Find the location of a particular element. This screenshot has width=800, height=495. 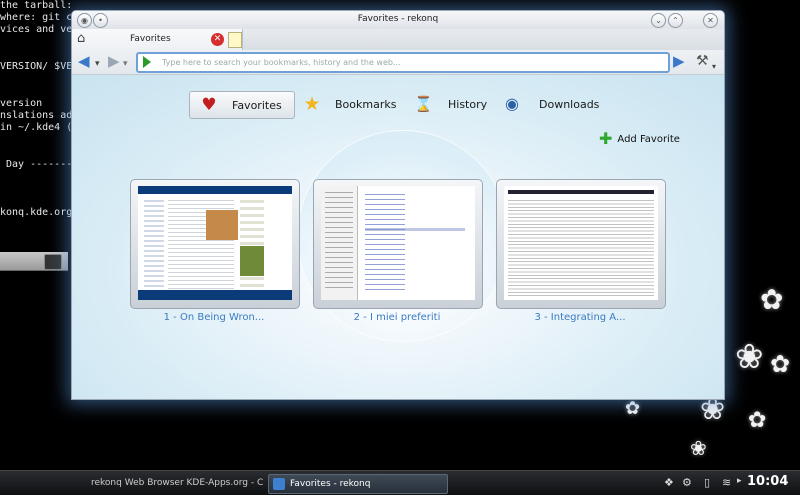

preview-ad is located at coordinates (252, 261).